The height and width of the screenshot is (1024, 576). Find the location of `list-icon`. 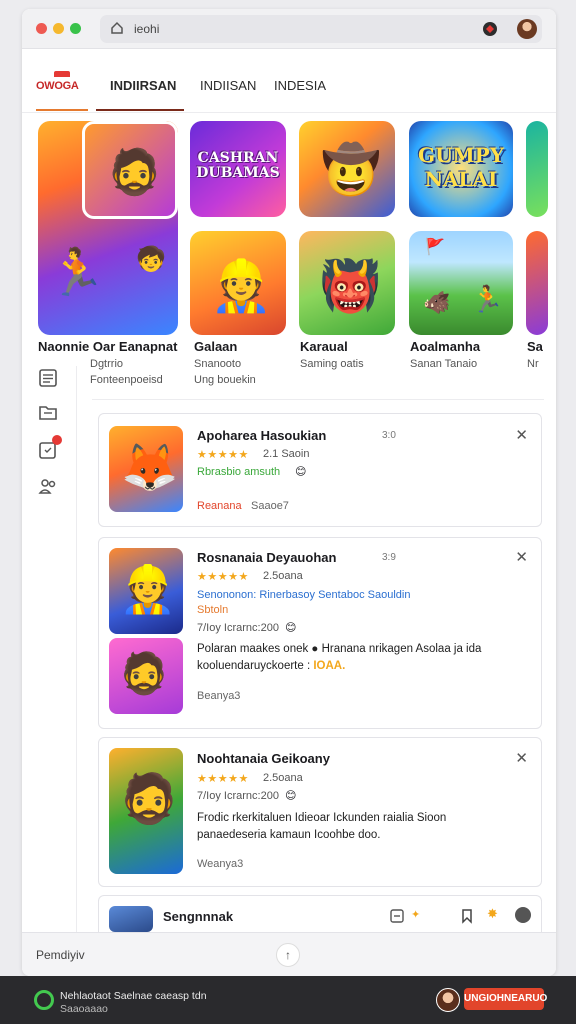

list-icon is located at coordinates (48, 378).